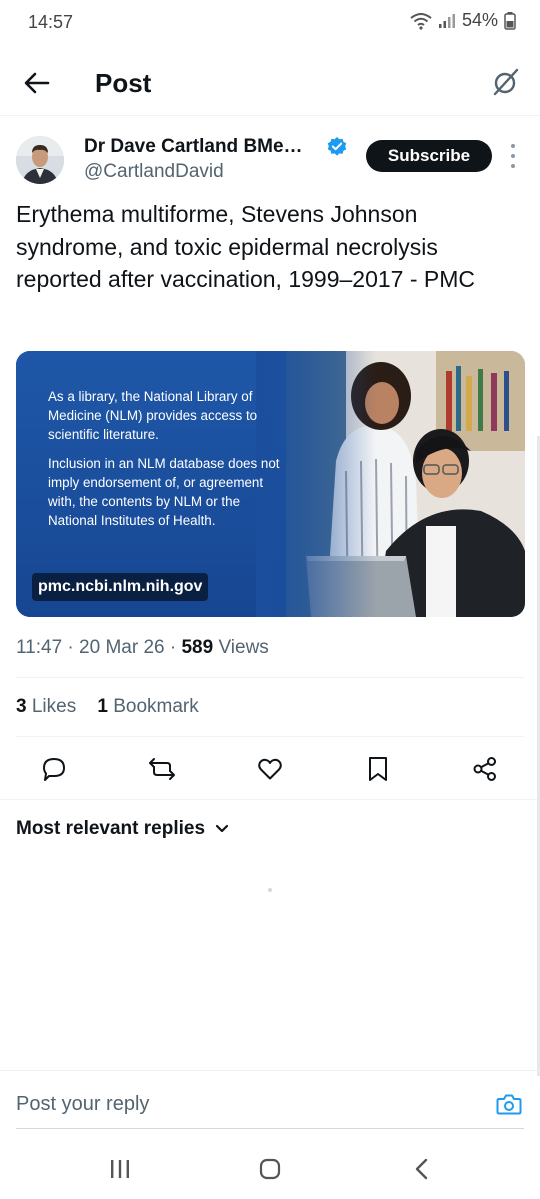 This screenshot has height=1199, width=540. I want to click on recent-apps-button, so click(120, 1169).